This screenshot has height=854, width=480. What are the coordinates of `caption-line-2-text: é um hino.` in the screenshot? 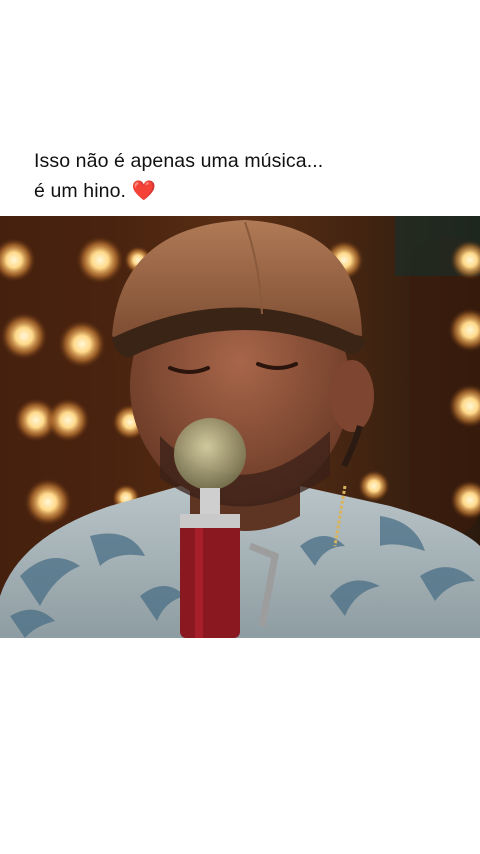 It's located at (83, 191).